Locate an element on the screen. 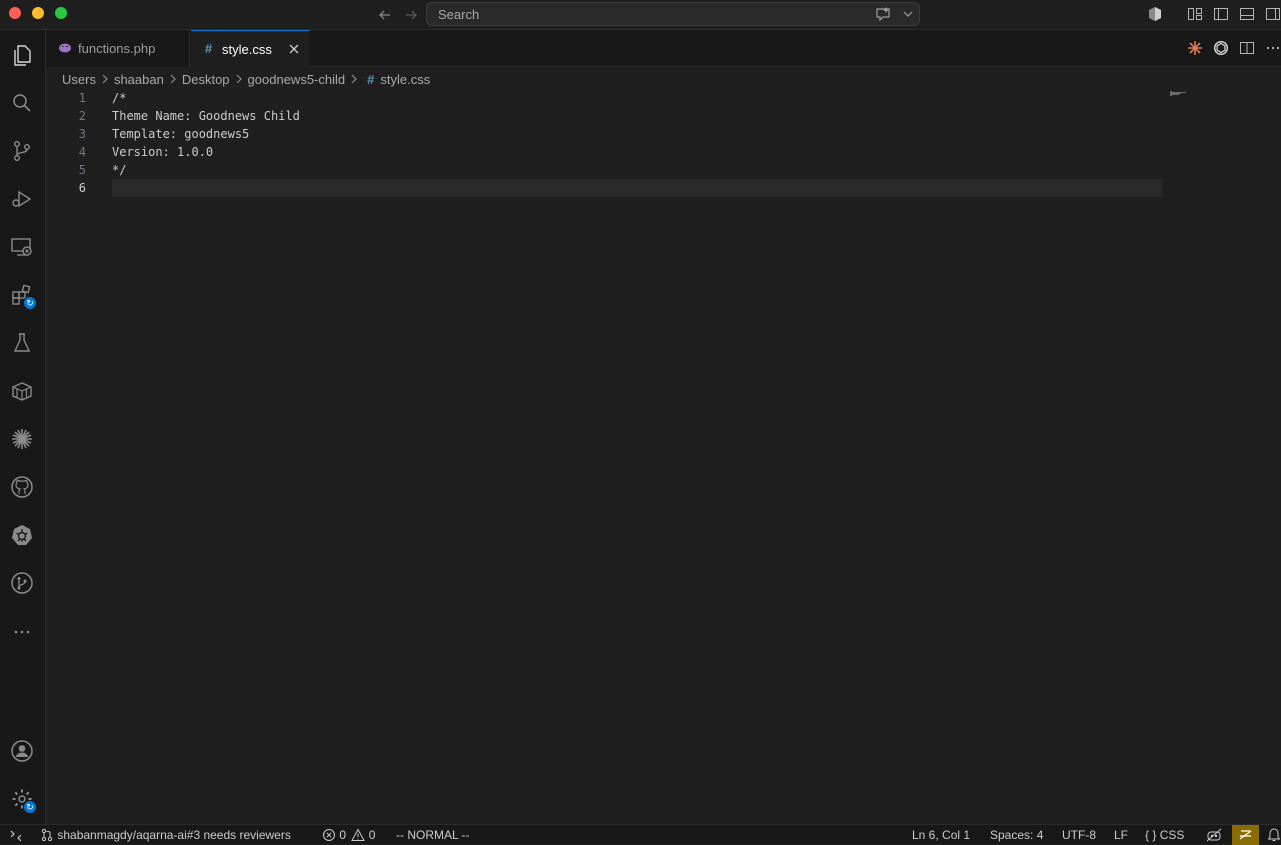 The width and height of the screenshot is (1281, 845). search-placeholder: Search is located at coordinates (459, 14).